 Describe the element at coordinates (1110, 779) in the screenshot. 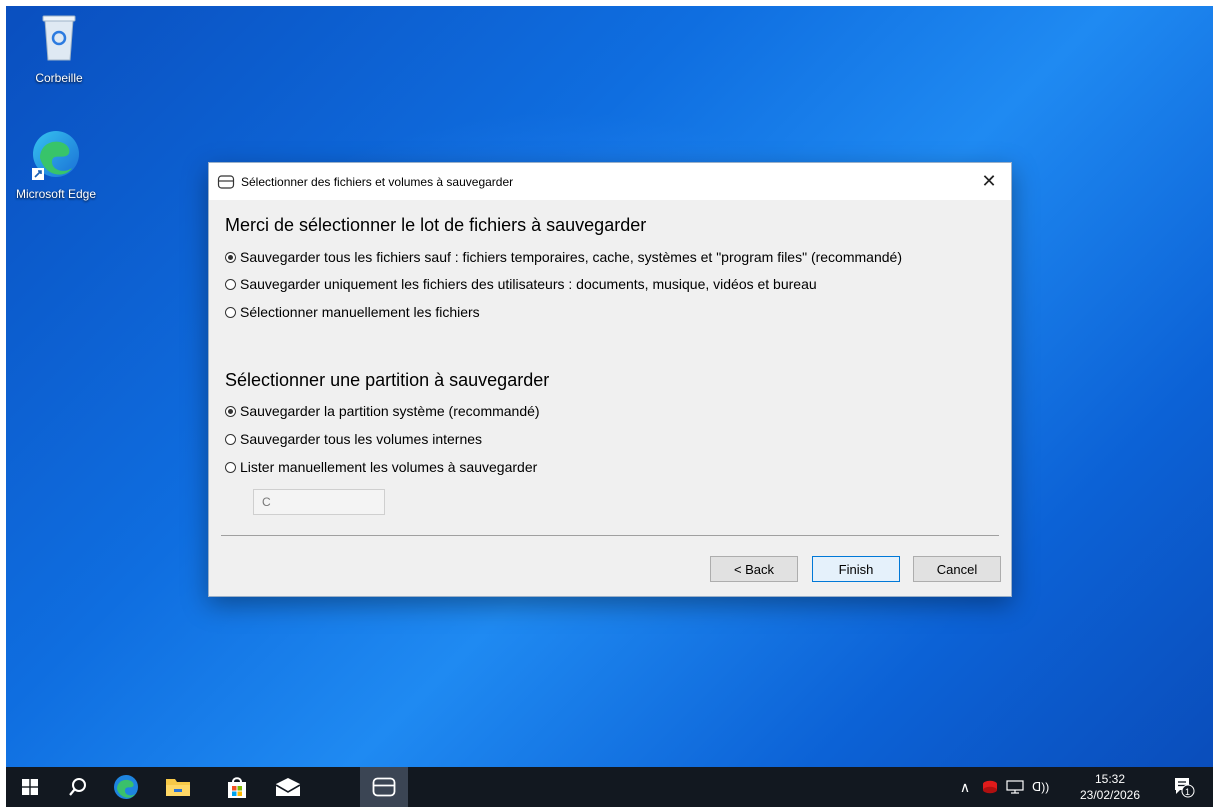

I see `clock-time: 15:32` at that location.